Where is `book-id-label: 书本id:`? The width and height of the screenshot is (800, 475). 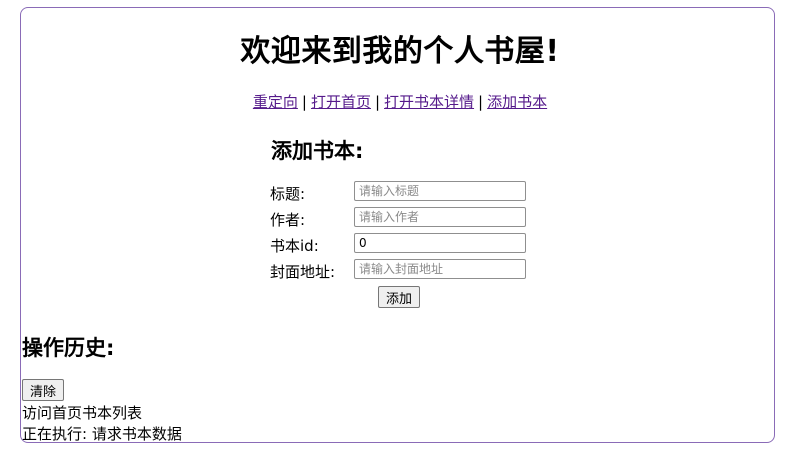
book-id-label: 书本id: is located at coordinates (294, 246).